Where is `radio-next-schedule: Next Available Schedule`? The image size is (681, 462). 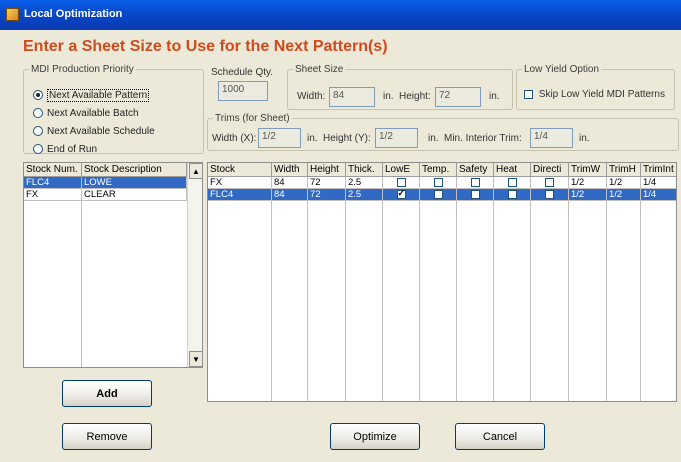 radio-next-schedule: Next Available Schedule is located at coordinates (94, 131).